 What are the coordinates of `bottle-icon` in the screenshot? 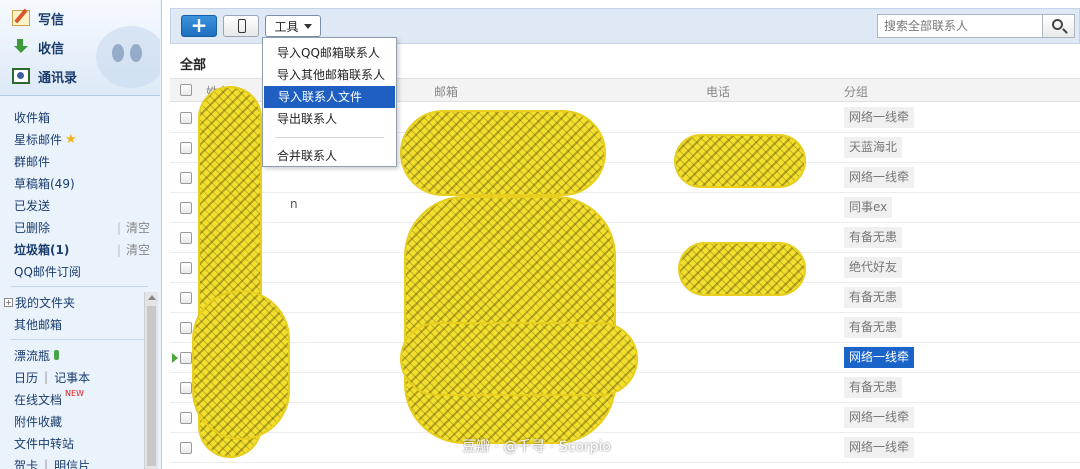 It's located at (57, 355).